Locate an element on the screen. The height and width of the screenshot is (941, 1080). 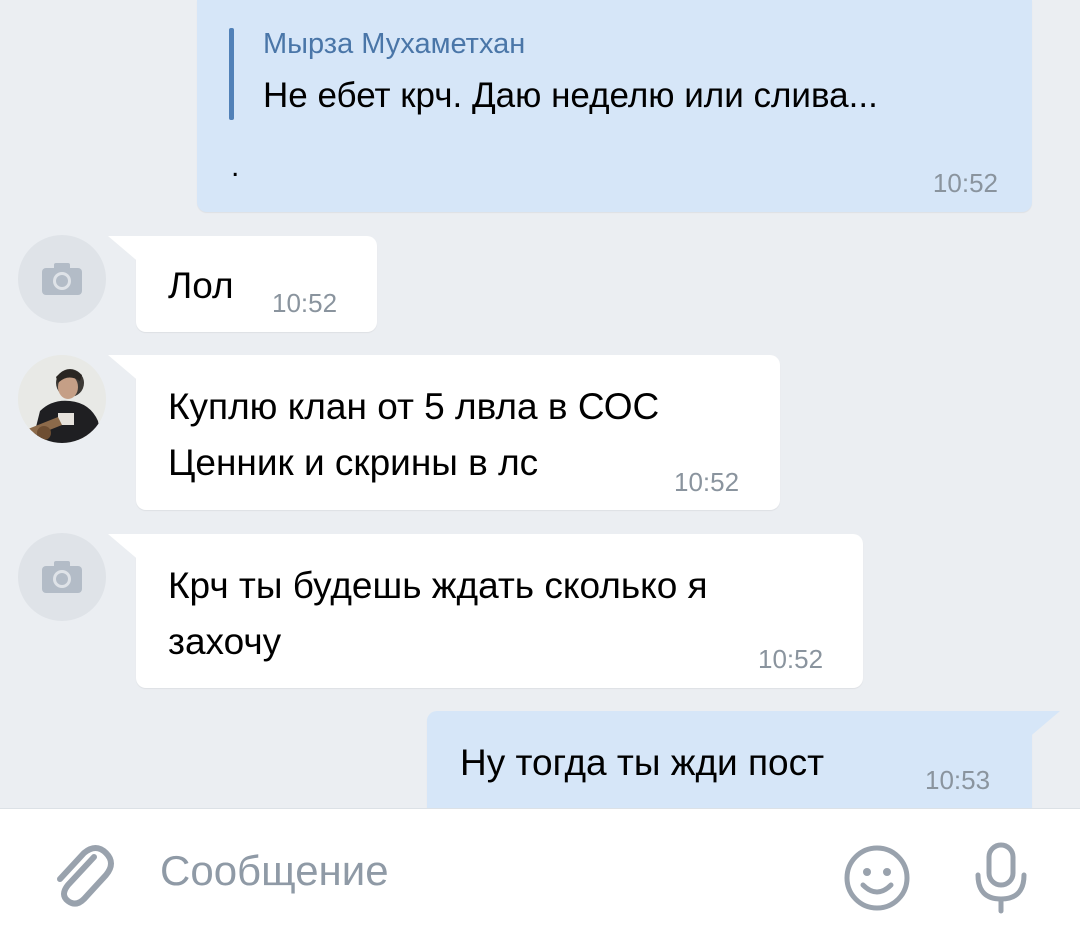
attach-button is located at coordinates (81, 875).